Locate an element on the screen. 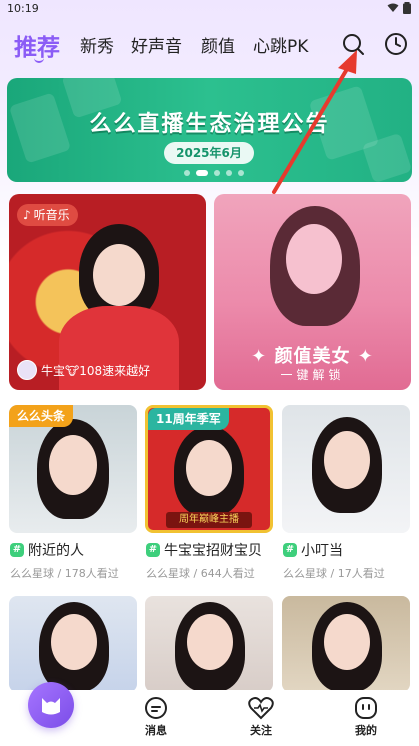  card-meta: 么么星球 / 178人看过 is located at coordinates (64, 573).